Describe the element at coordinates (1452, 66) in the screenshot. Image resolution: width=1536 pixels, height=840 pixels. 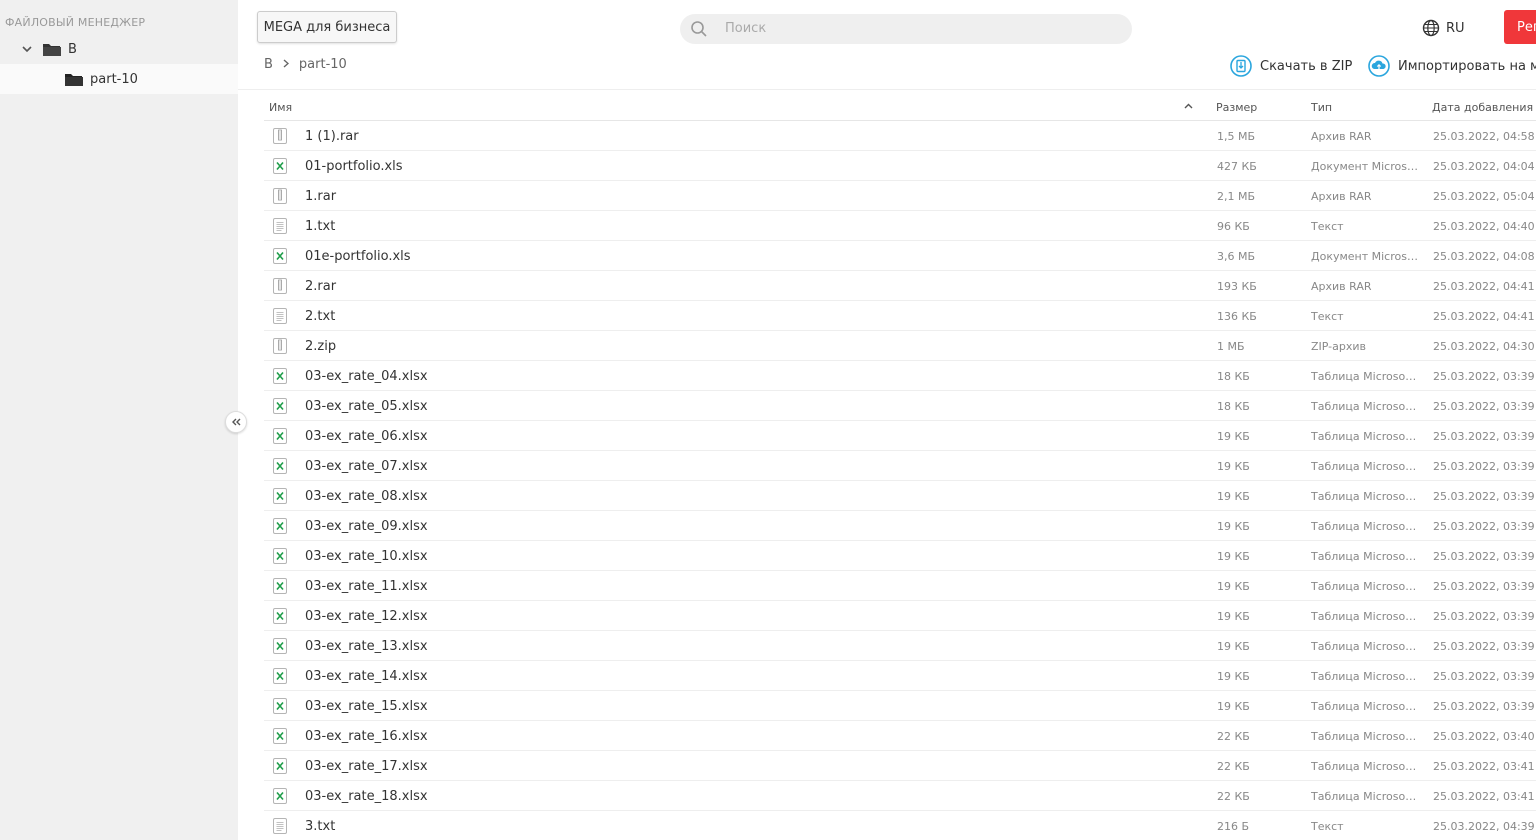
I see `import-button: Импортировать на мой` at that location.